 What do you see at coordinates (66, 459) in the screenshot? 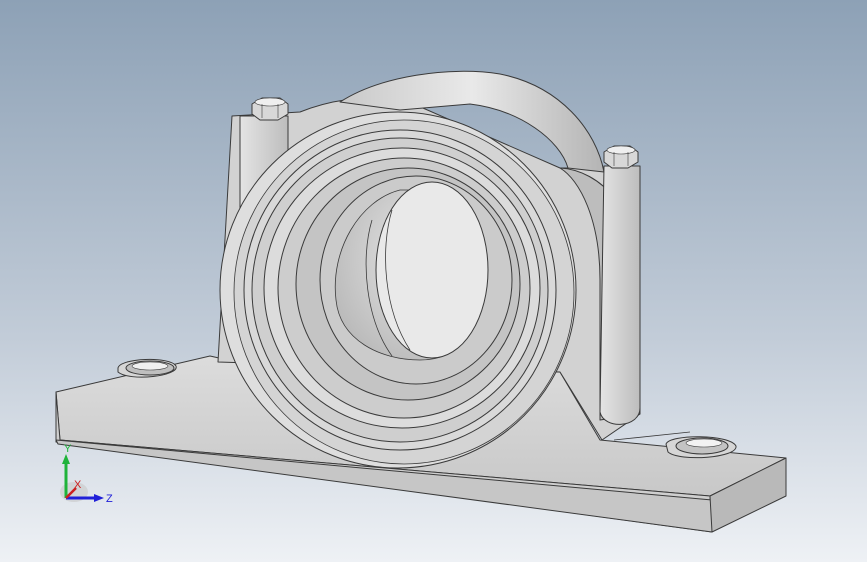
I see `y-axis-arrow` at bounding box center [66, 459].